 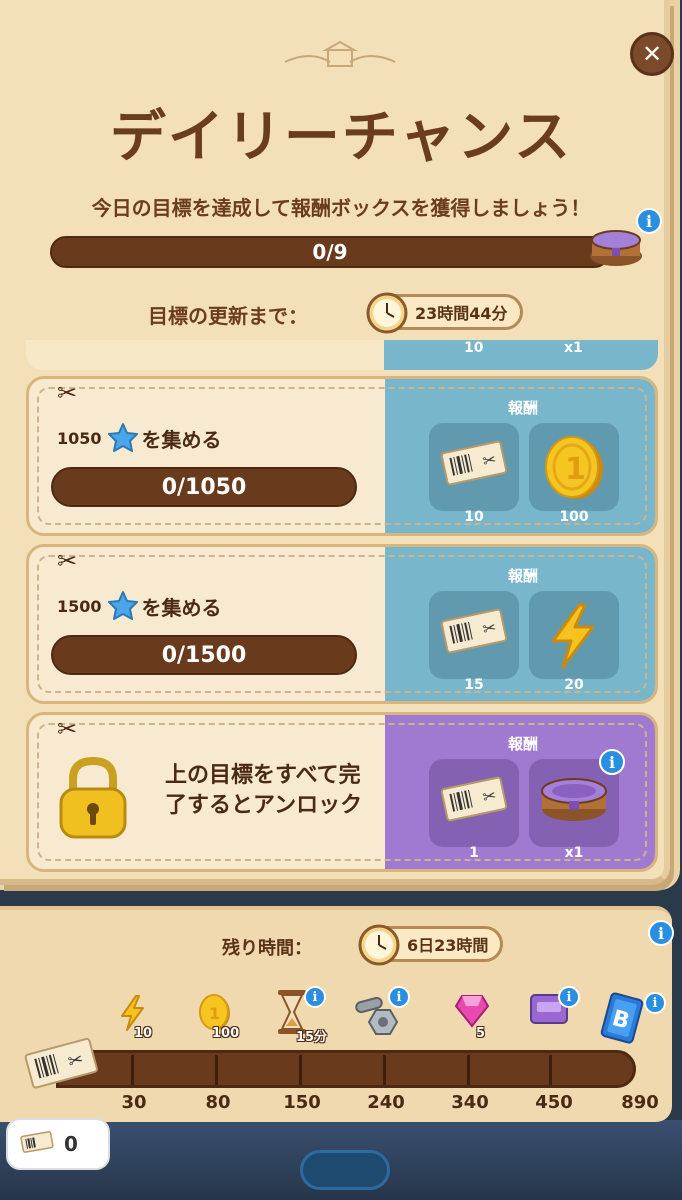 I want to click on list-top-partial: 10 x1, so click(x=342, y=355).